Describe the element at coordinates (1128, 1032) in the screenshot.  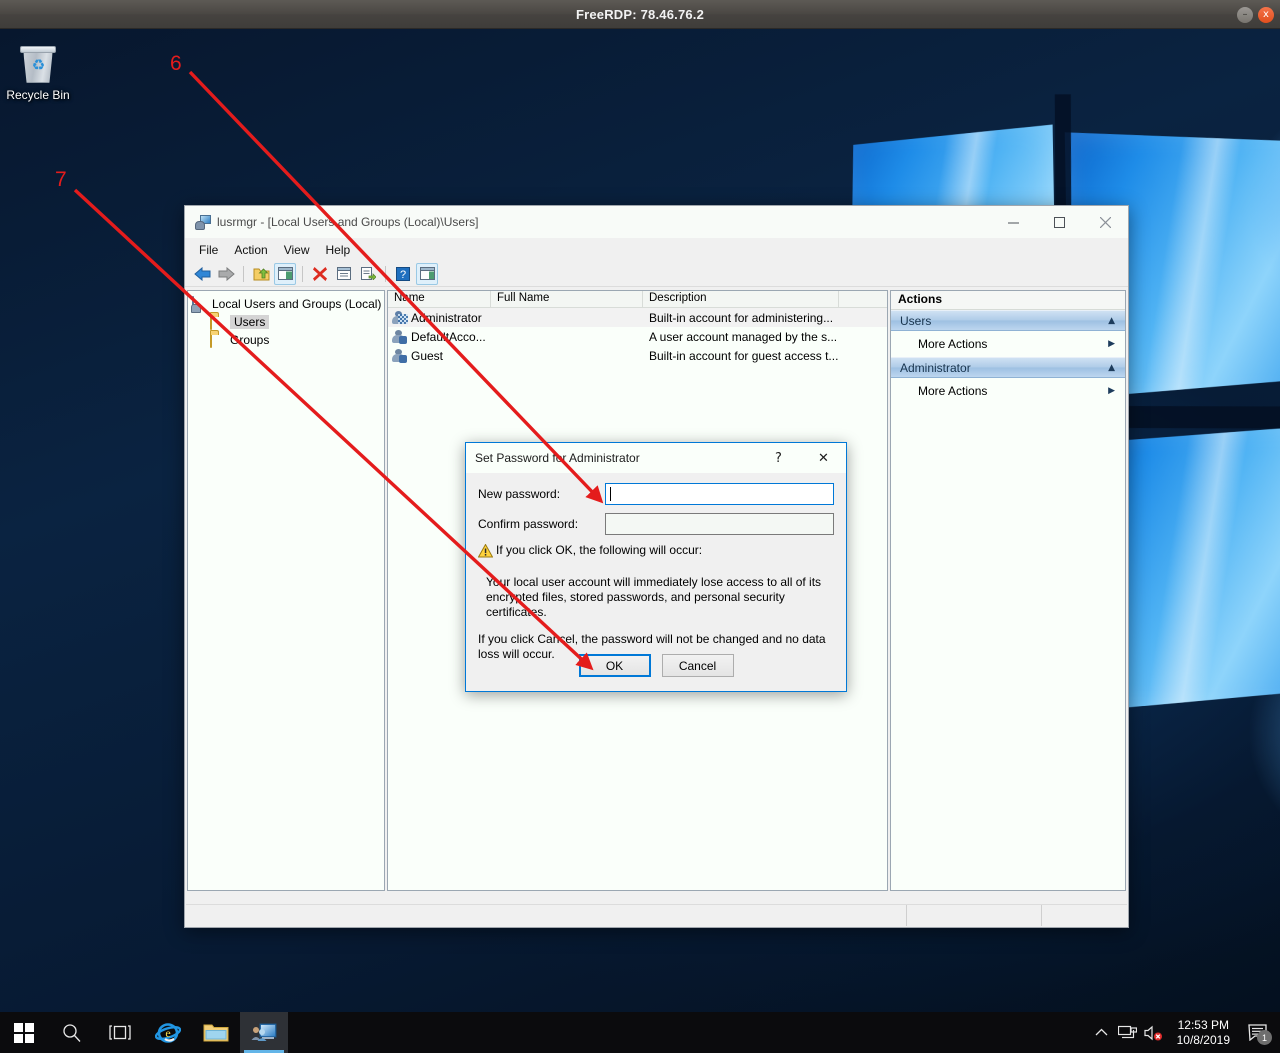
I see `network-icon` at that location.